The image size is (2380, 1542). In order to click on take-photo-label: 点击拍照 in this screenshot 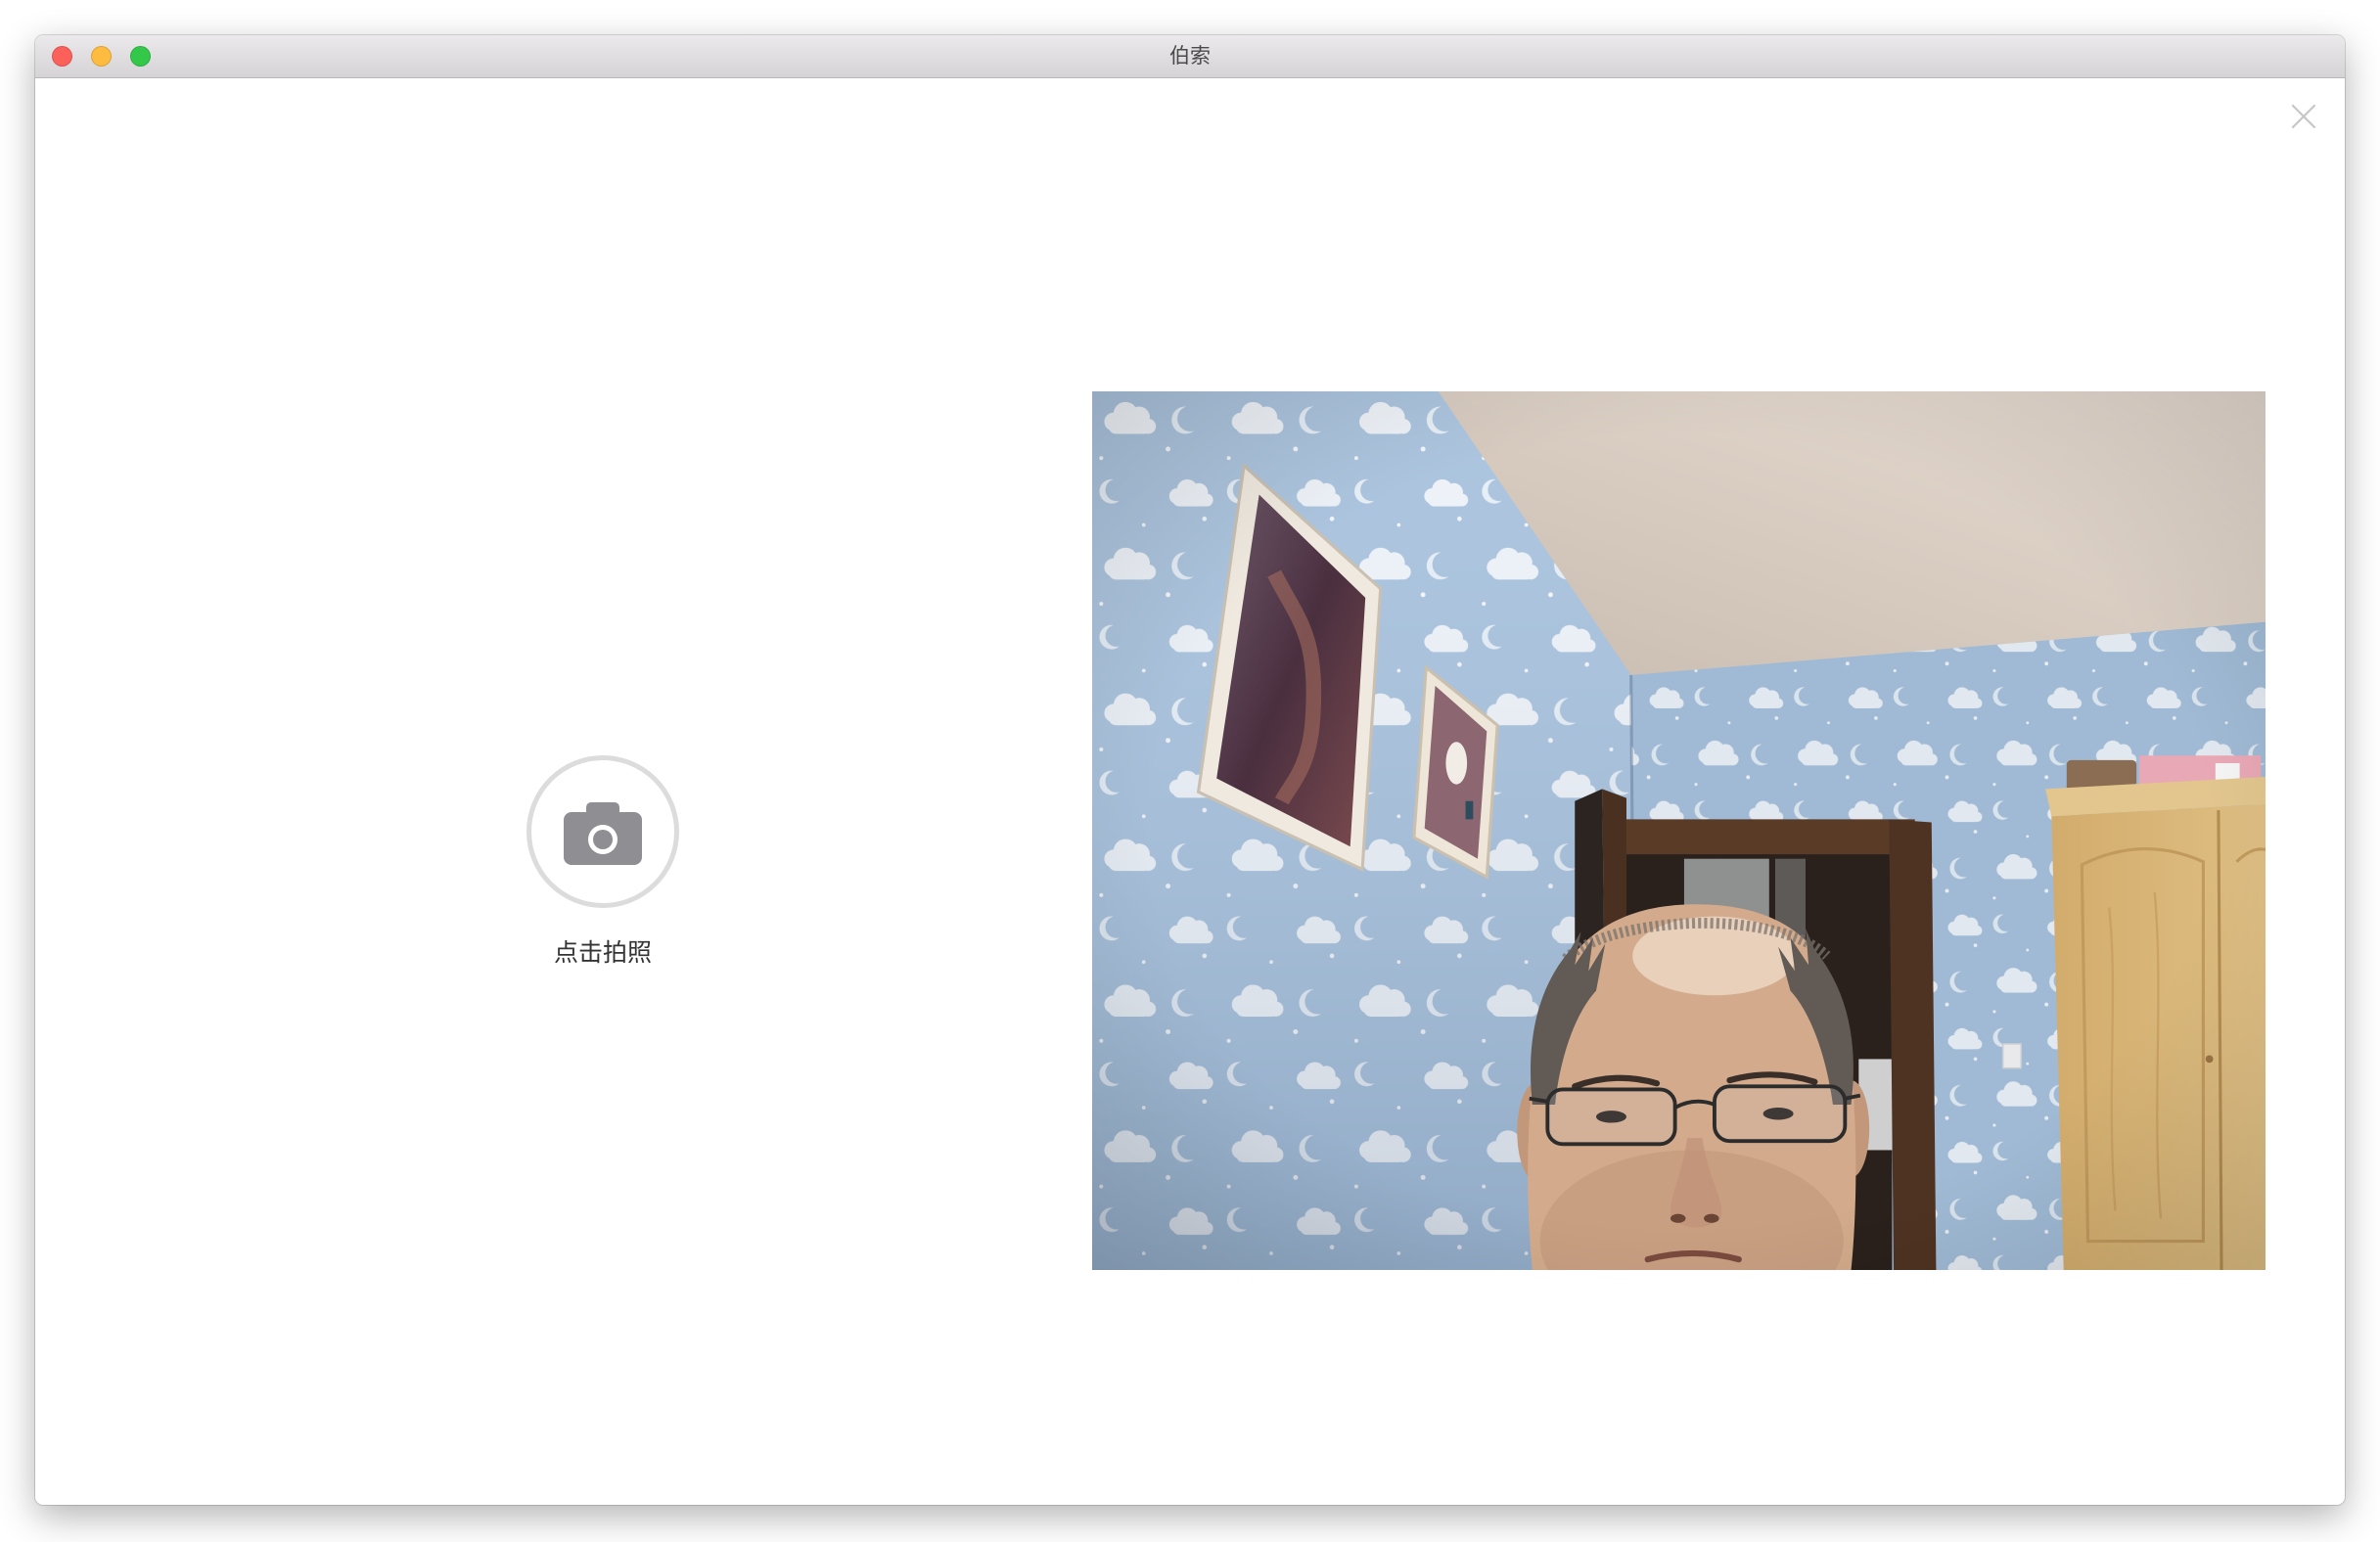, I will do `click(602, 952)`.